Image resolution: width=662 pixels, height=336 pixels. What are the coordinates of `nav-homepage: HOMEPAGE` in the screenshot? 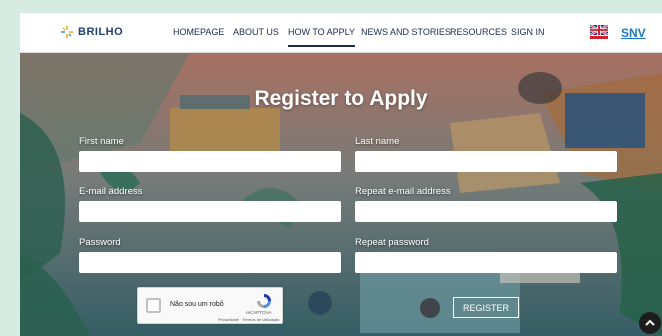 It's located at (198, 32).